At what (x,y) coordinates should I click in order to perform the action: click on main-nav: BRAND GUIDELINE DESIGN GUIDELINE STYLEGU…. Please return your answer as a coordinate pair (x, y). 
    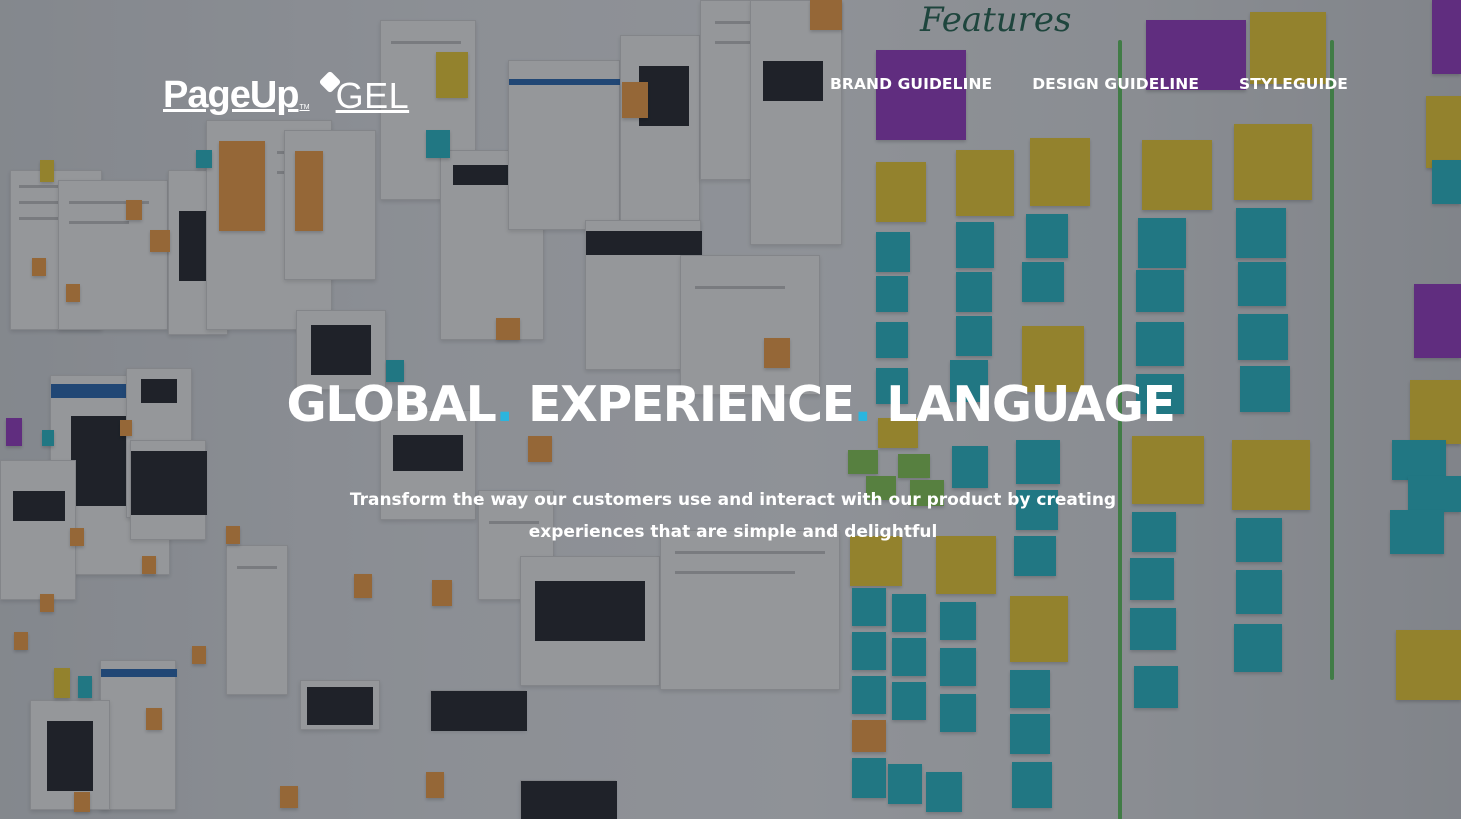
    Looking at the image, I should click on (1089, 84).